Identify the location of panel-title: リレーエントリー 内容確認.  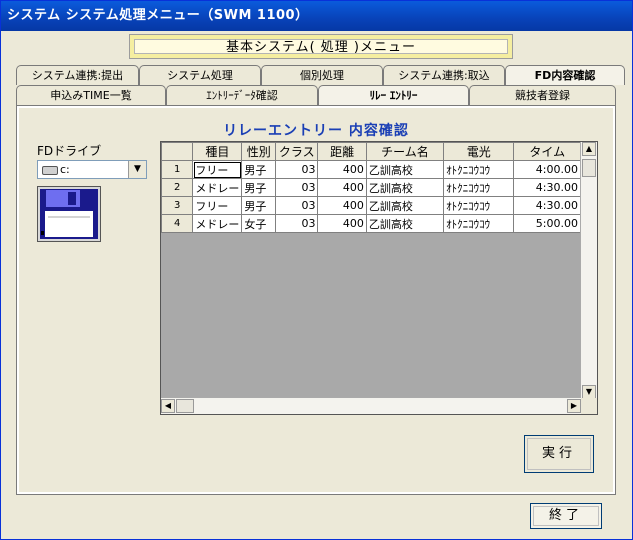
(316, 131).